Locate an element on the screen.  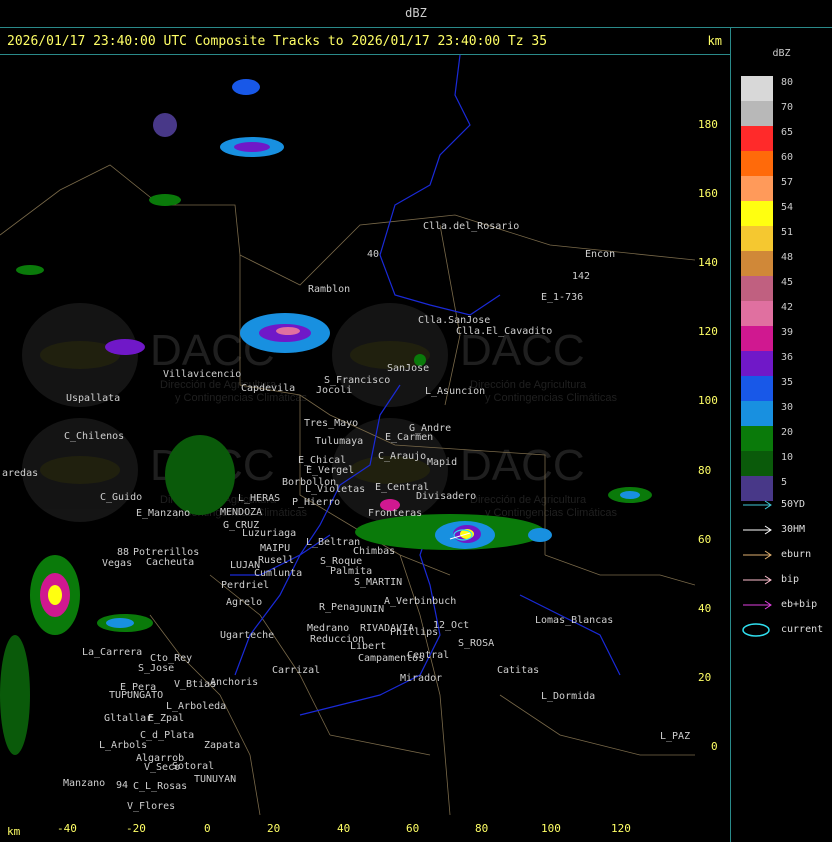
track-legend-item: bip is located at coordinates (786, 580).